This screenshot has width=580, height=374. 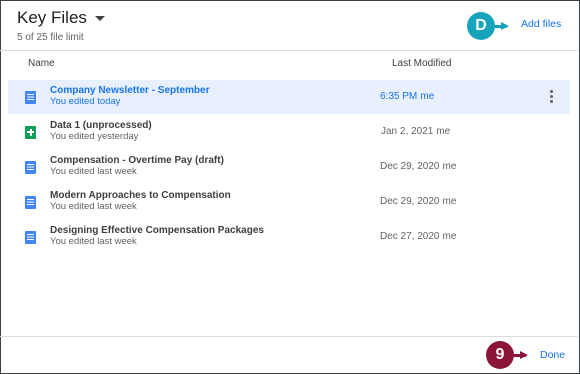 What do you see at coordinates (94, 136) in the screenshot?
I see `file-edited-text: You edited yesterday` at bounding box center [94, 136].